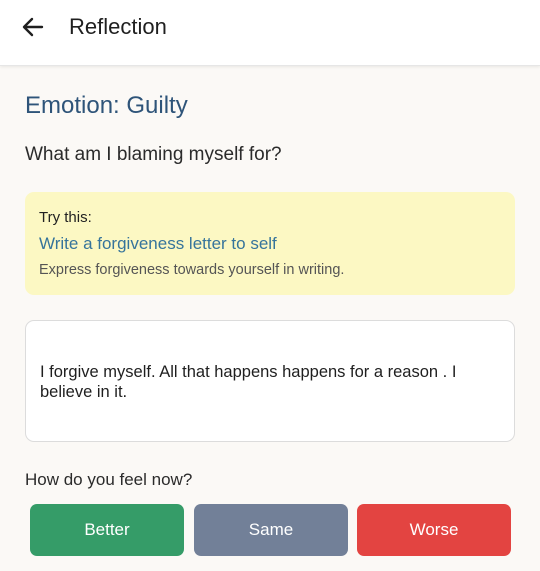 The image size is (540, 571). I want to click on same-button: Same, so click(271, 530).